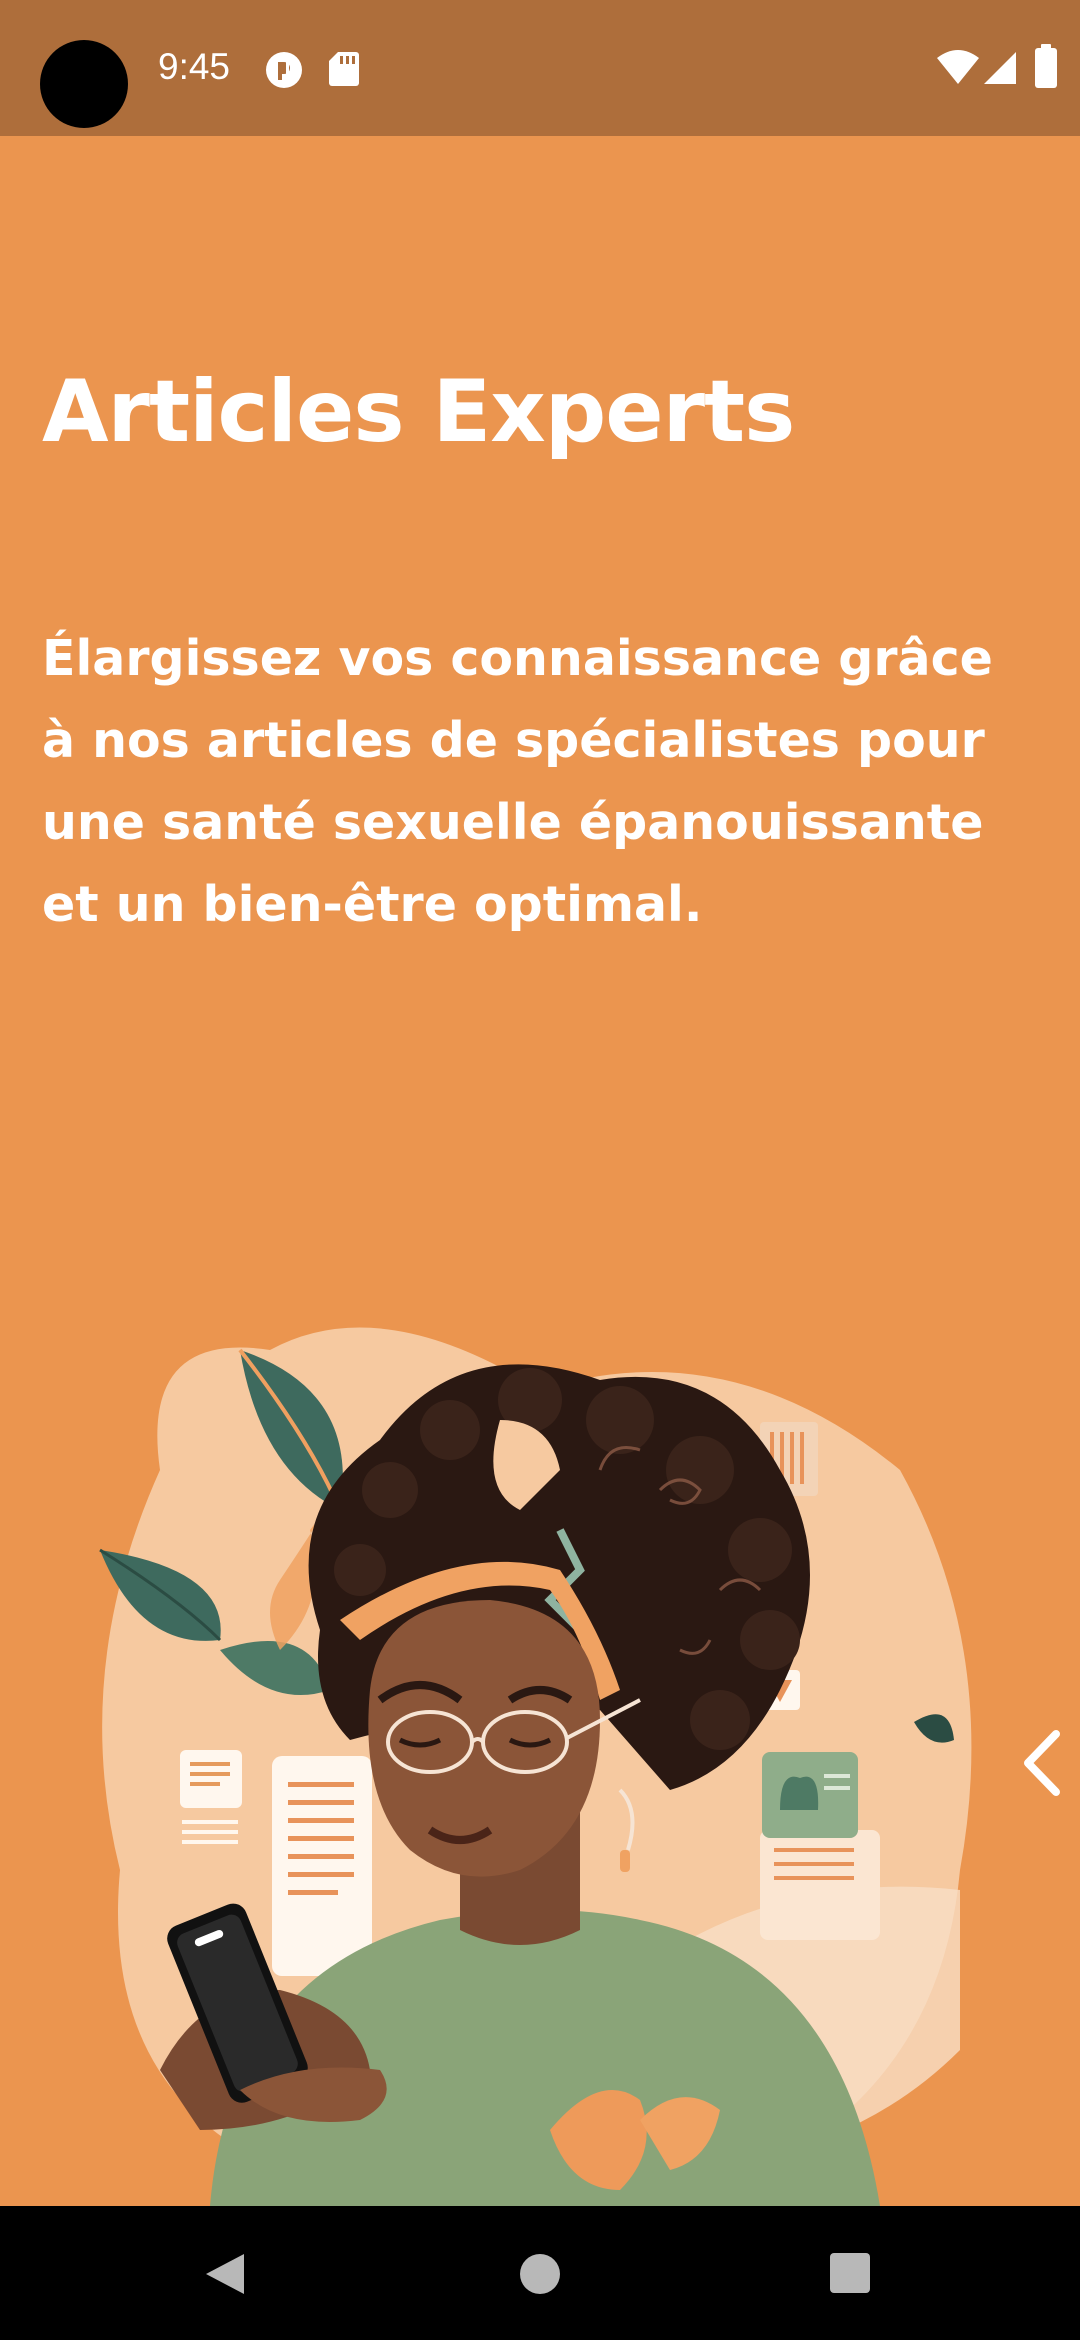 The width and height of the screenshot is (1080, 2340). Describe the element at coordinates (84, 84) in the screenshot. I see `camera-cutout` at that location.